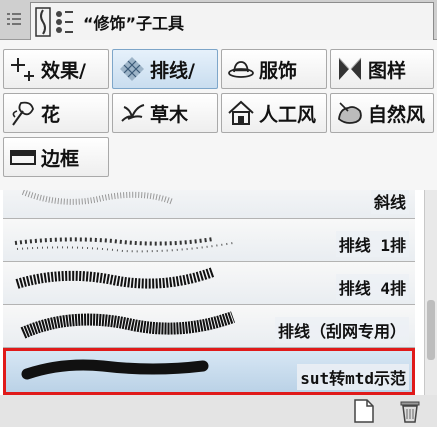 This screenshot has height=427, width=437. What do you see at coordinates (23, 113) in the screenshot?
I see `flower-icon` at bounding box center [23, 113].